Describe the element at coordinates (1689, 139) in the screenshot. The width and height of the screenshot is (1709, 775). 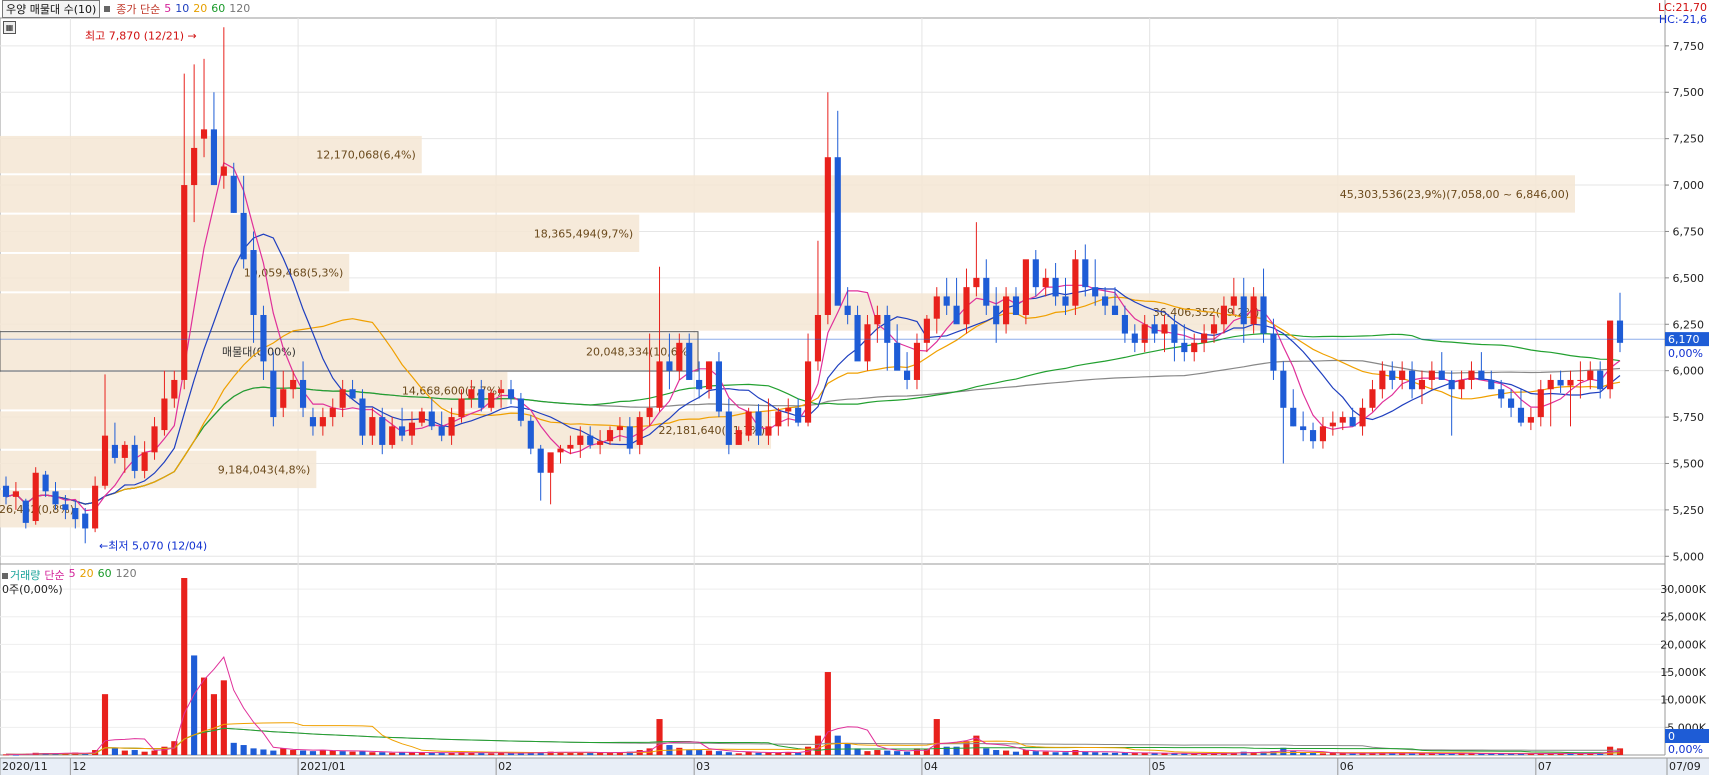
I see `y-tick-label: 7,250` at that location.